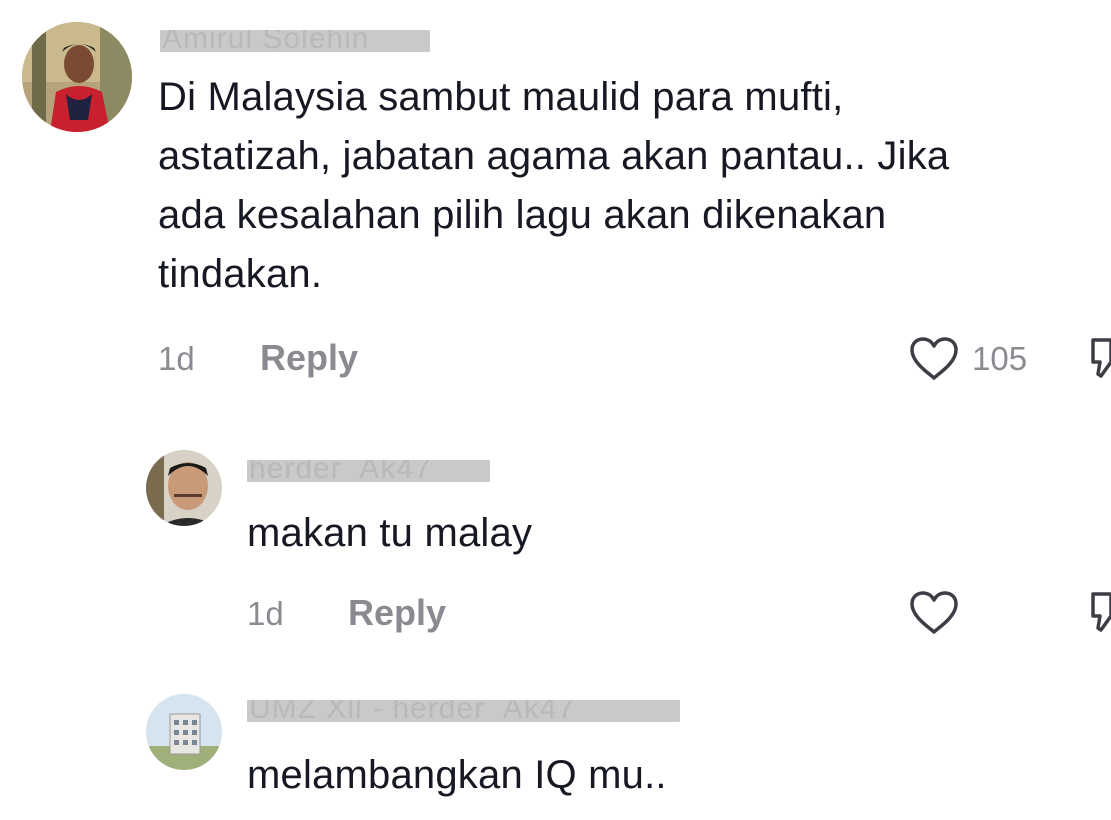 Image resolution: width=1111 pixels, height=820 pixels. What do you see at coordinates (340, 471) in the screenshot?
I see `username-text: herder_Ak47` at bounding box center [340, 471].